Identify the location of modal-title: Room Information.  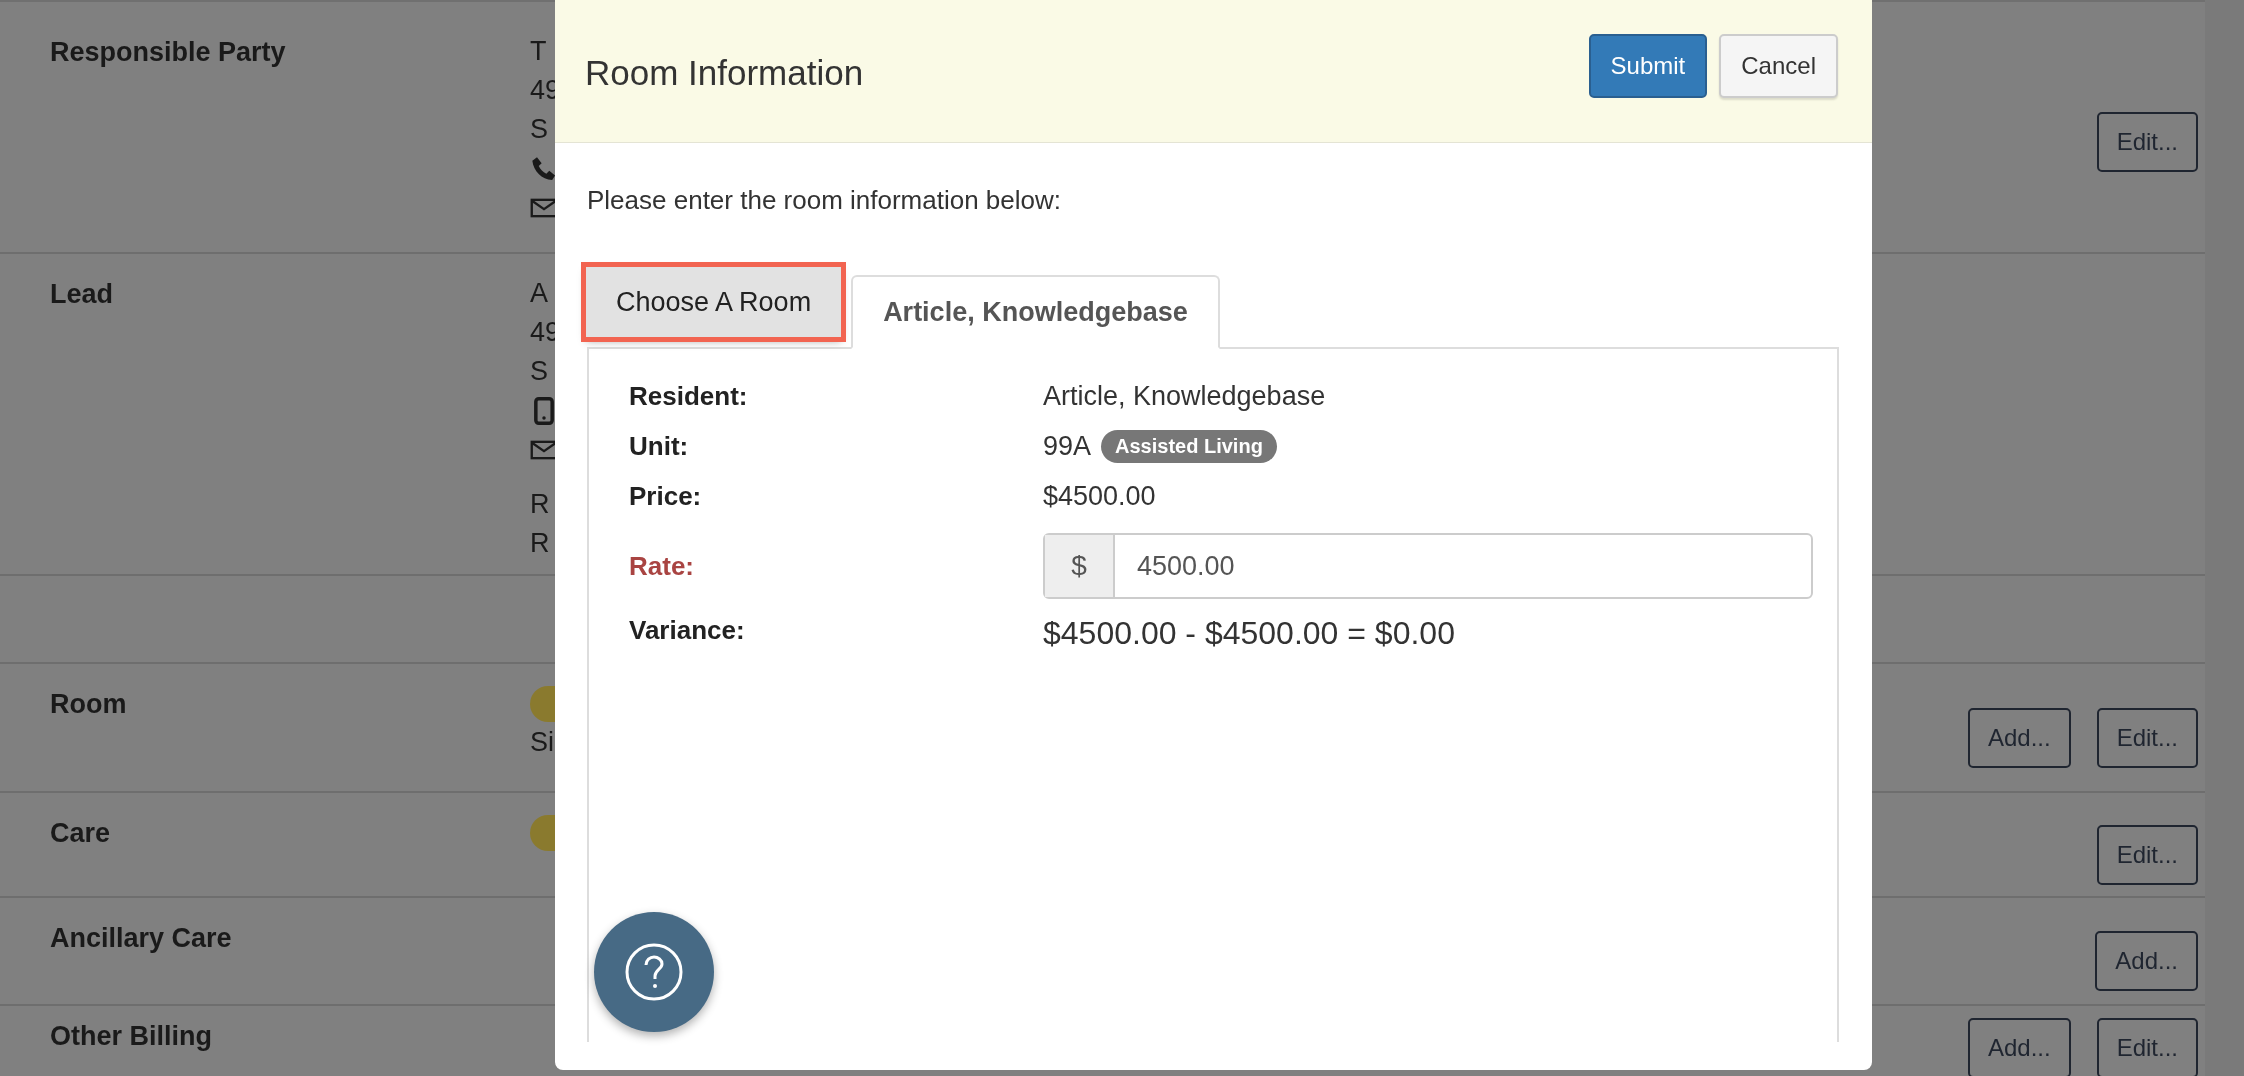
(724, 72).